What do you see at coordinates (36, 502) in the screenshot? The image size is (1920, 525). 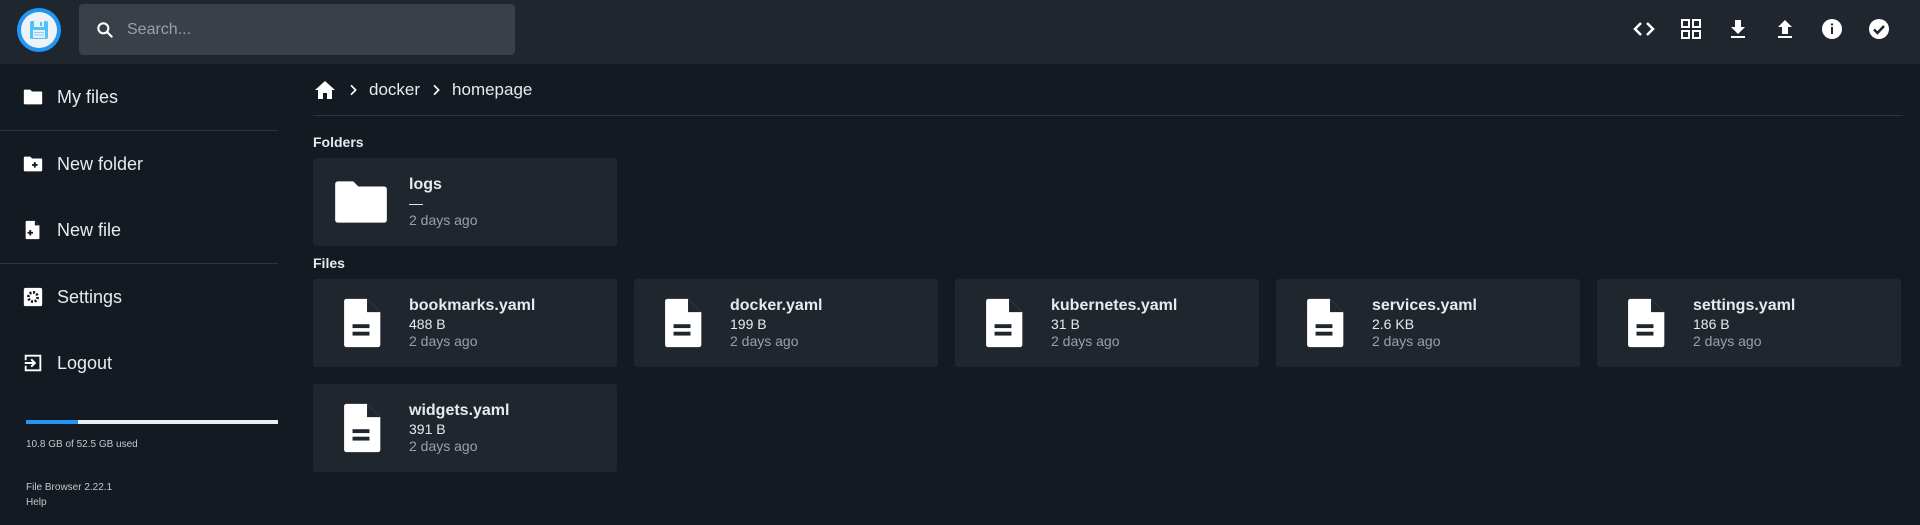 I see `help-link: Help` at bounding box center [36, 502].